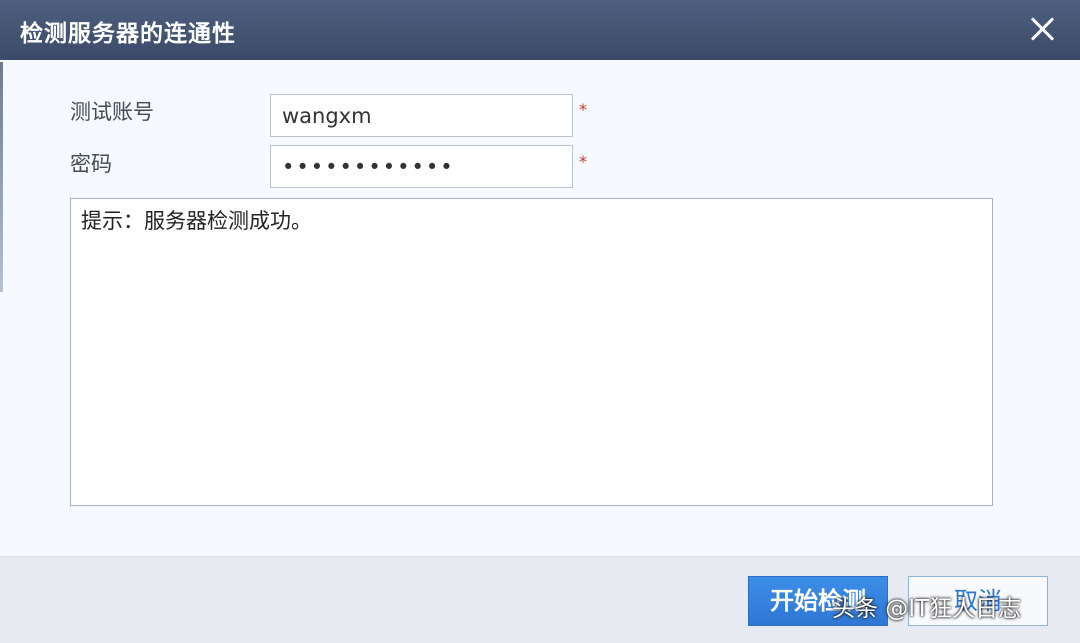  I want to click on required-mark-password: *, so click(583, 161).